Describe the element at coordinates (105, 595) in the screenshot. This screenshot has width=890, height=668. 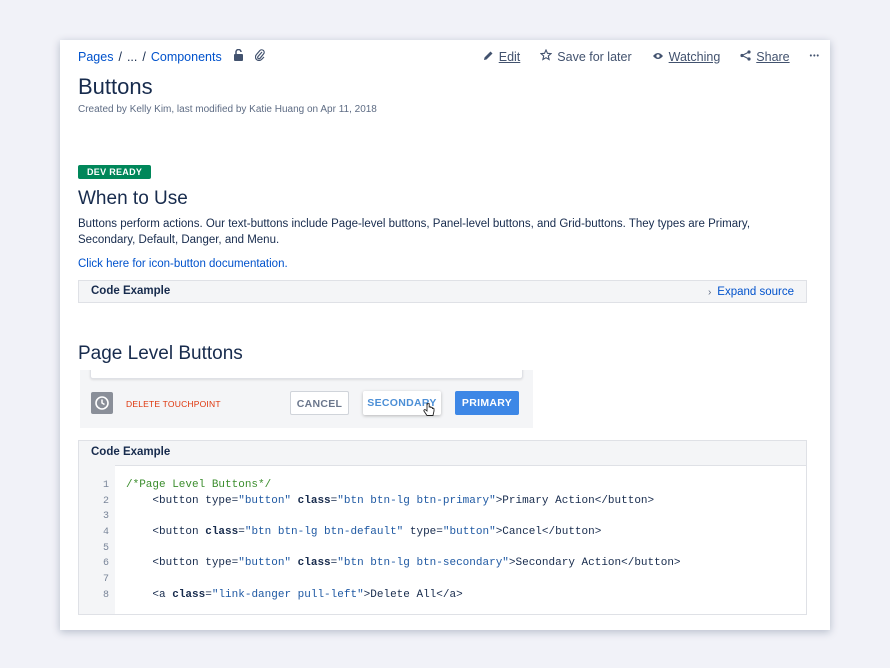
I see `line-number: 8` at that location.